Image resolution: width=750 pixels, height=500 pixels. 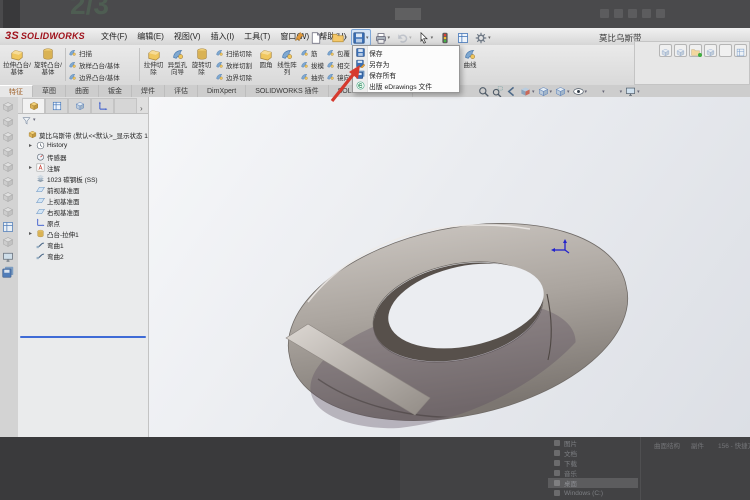 What do you see at coordinates (33, 105) in the screenshot?
I see `tab-featuremanager` at bounding box center [33, 105].